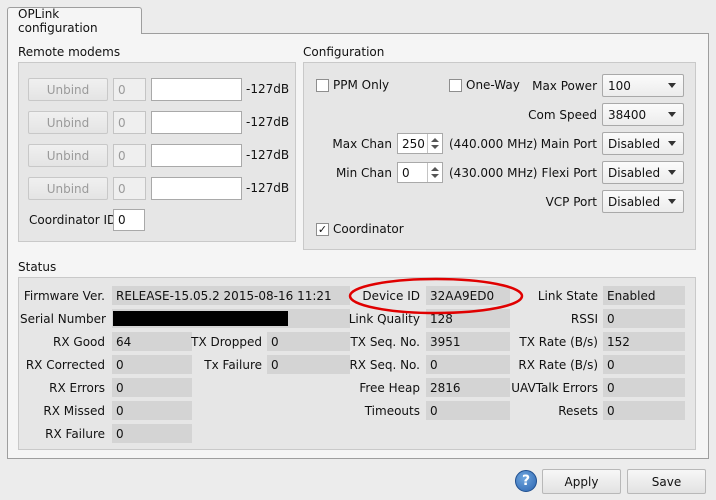 This screenshot has width=716, height=500. What do you see at coordinates (468, 341) in the screenshot?
I see `tx-seq-value: 3951` at bounding box center [468, 341].